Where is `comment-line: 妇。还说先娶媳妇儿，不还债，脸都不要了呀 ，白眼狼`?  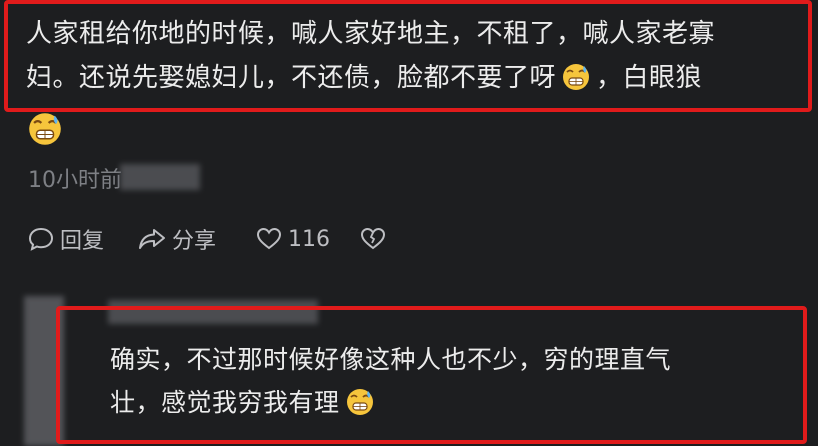 comment-line: 妇。还说先娶媳妇儿，不还债，脸都不要了呀 ，白眼狼 is located at coordinates (411, 78).